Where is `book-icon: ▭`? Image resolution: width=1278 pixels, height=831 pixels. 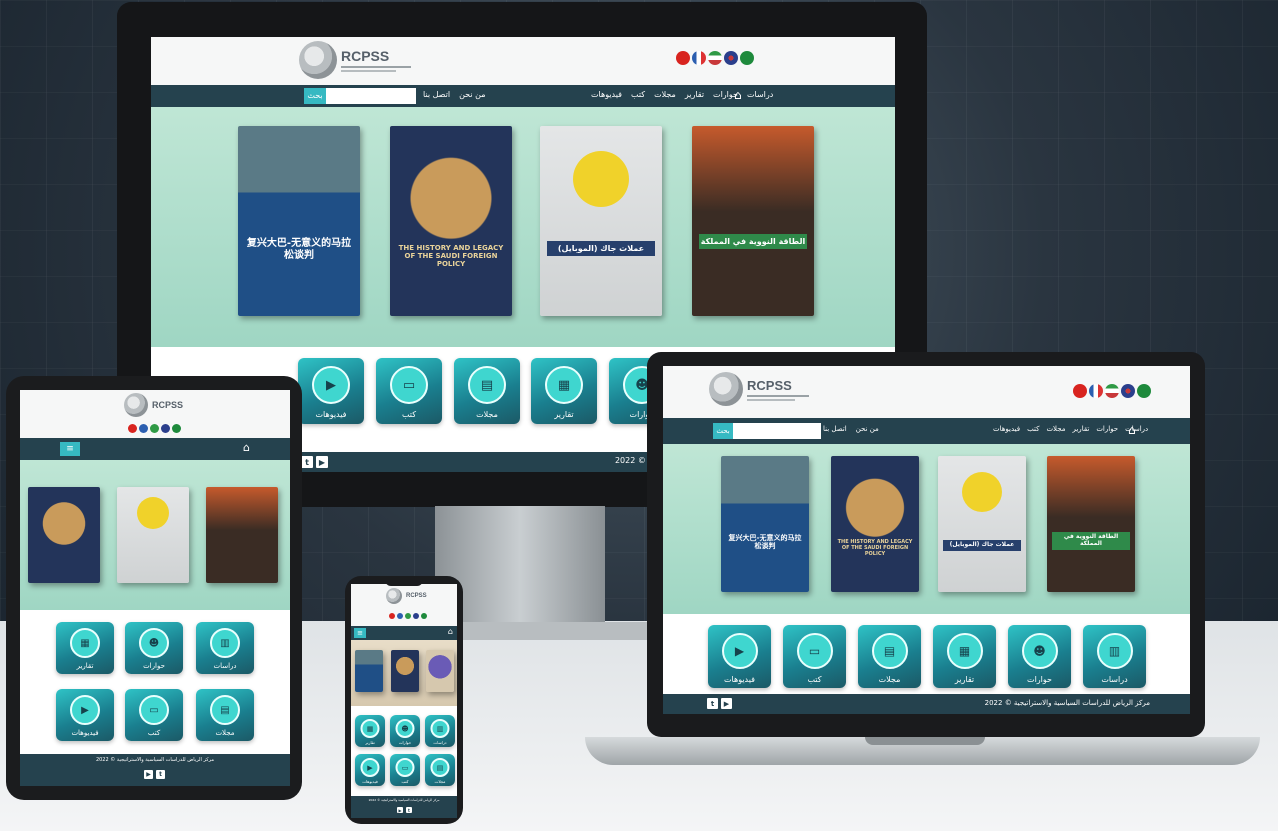 book-icon: ▭ is located at coordinates (405, 767).